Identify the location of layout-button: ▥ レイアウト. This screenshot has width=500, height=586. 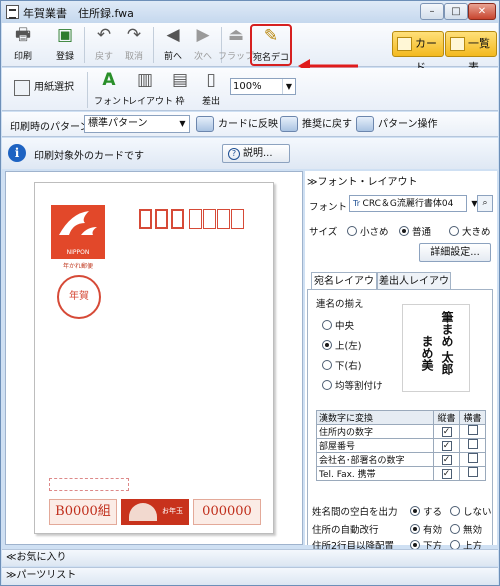
(150, 90).